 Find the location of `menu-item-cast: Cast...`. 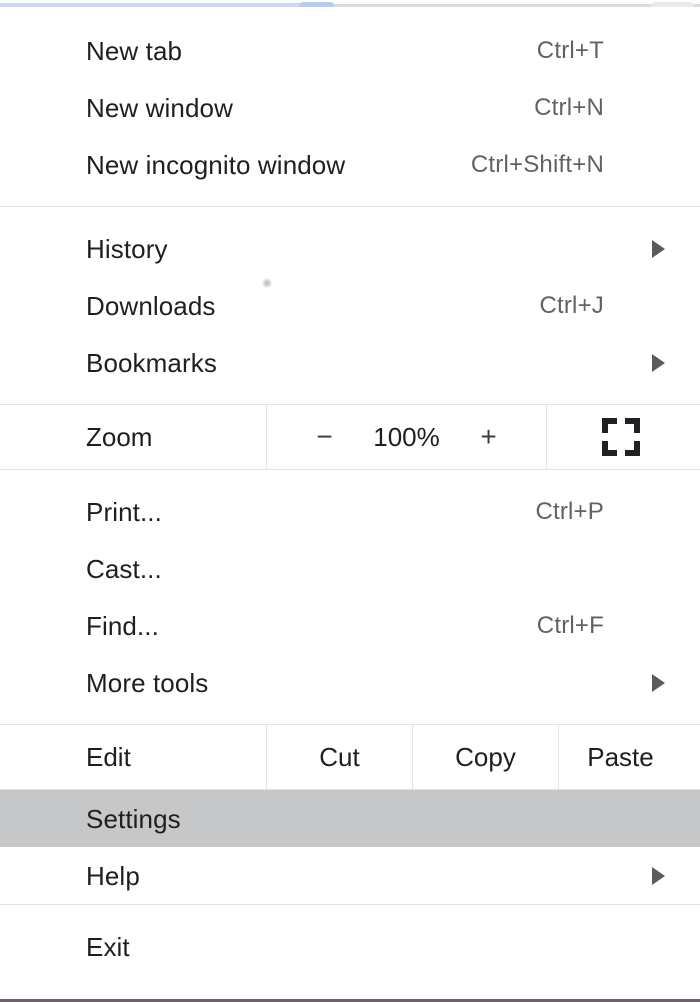

menu-item-cast: Cast... is located at coordinates (350, 568).